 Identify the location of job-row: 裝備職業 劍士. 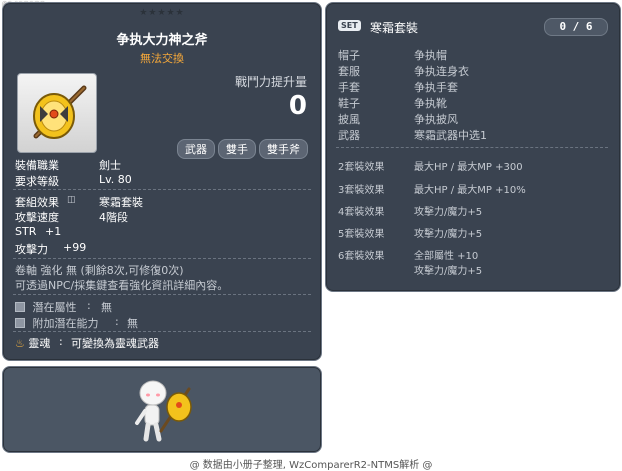
(68, 165).